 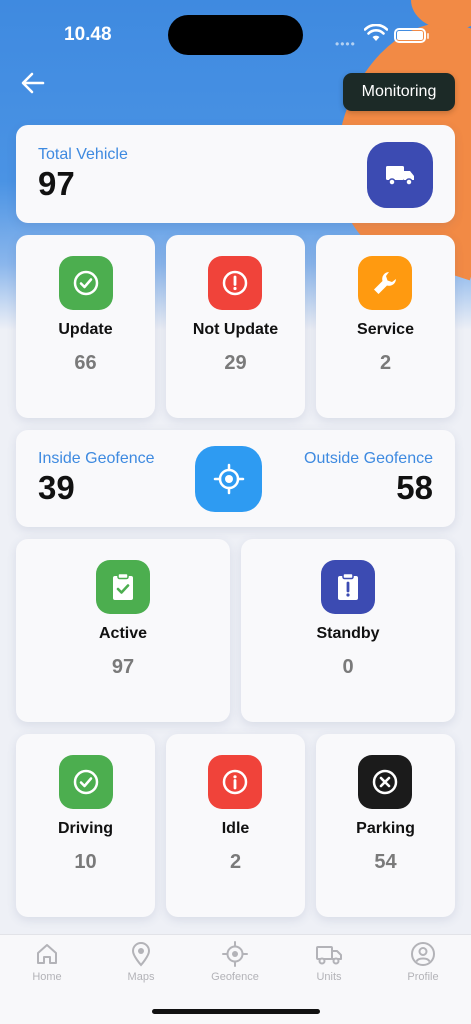 What do you see at coordinates (423, 954) in the screenshot?
I see `user-circle-icon` at bounding box center [423, 954].